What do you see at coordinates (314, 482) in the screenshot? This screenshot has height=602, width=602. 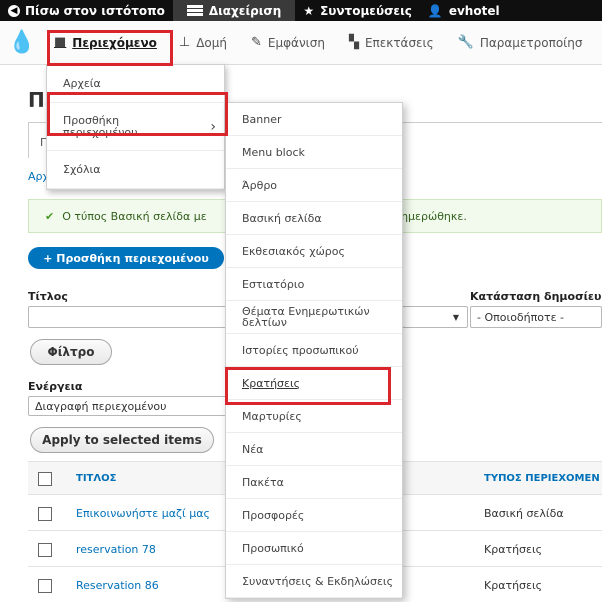 I see `add-content-item-packages: Πακέτα` at bounding box center [314, 482].